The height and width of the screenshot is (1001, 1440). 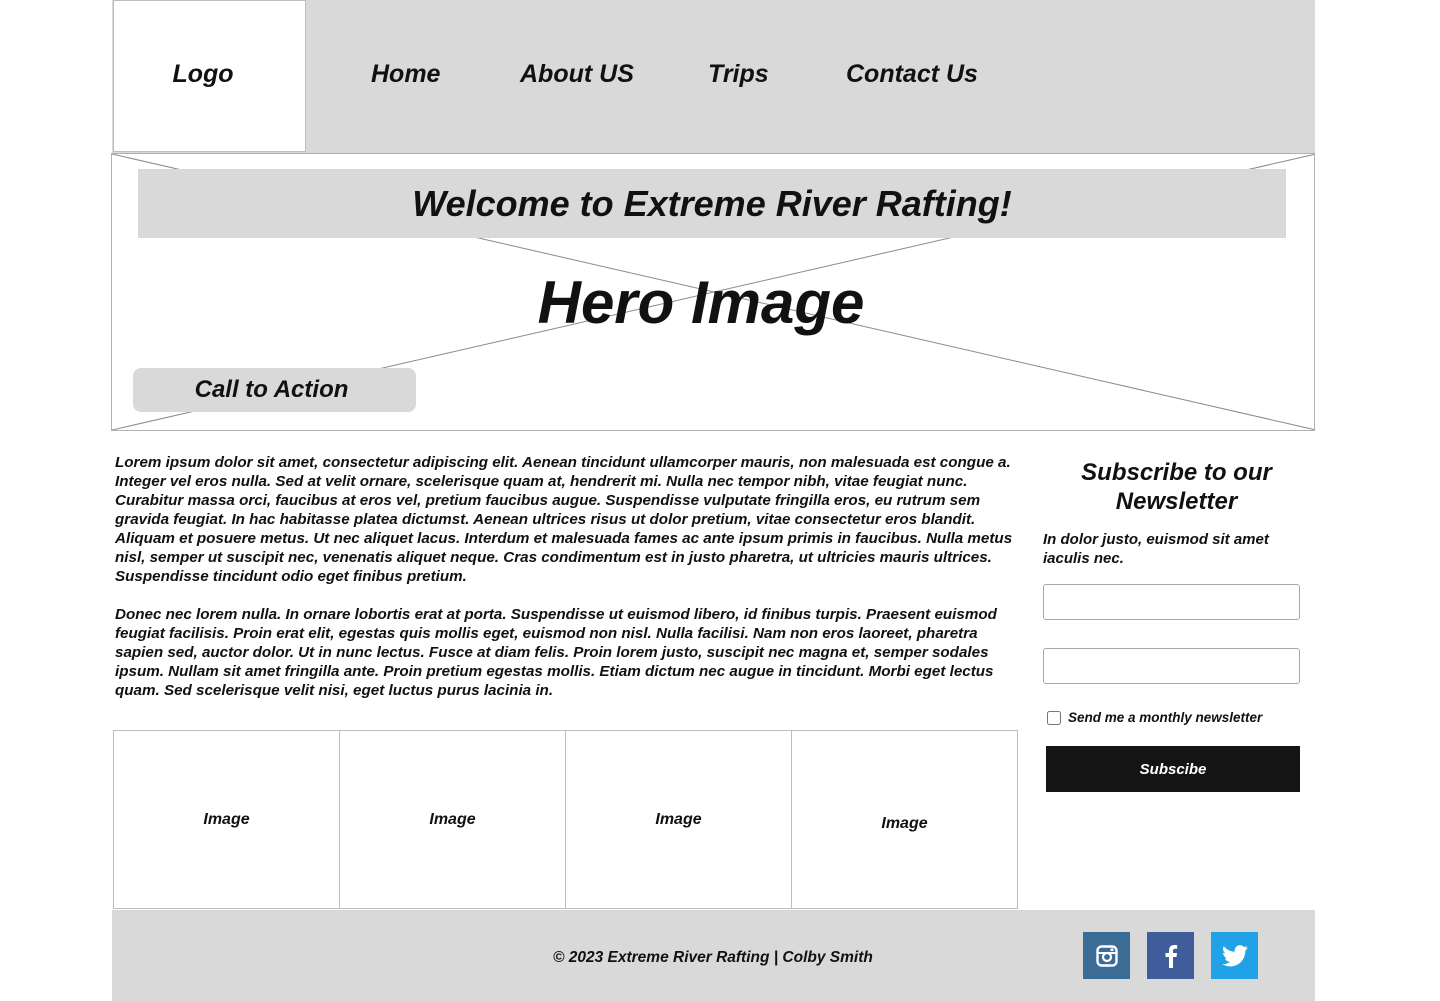 What do you see at coordinates (1165, 717) in the screenshot?
I see `checkbox-label: Send me a monthly newsletter` at bounding box center [1165, 717].